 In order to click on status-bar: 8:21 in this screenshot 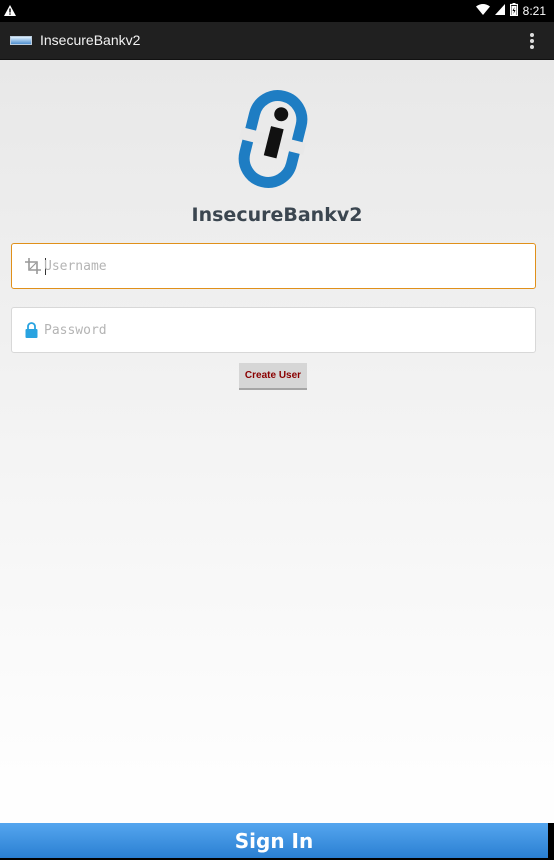, I will do `click(277, 11)`.